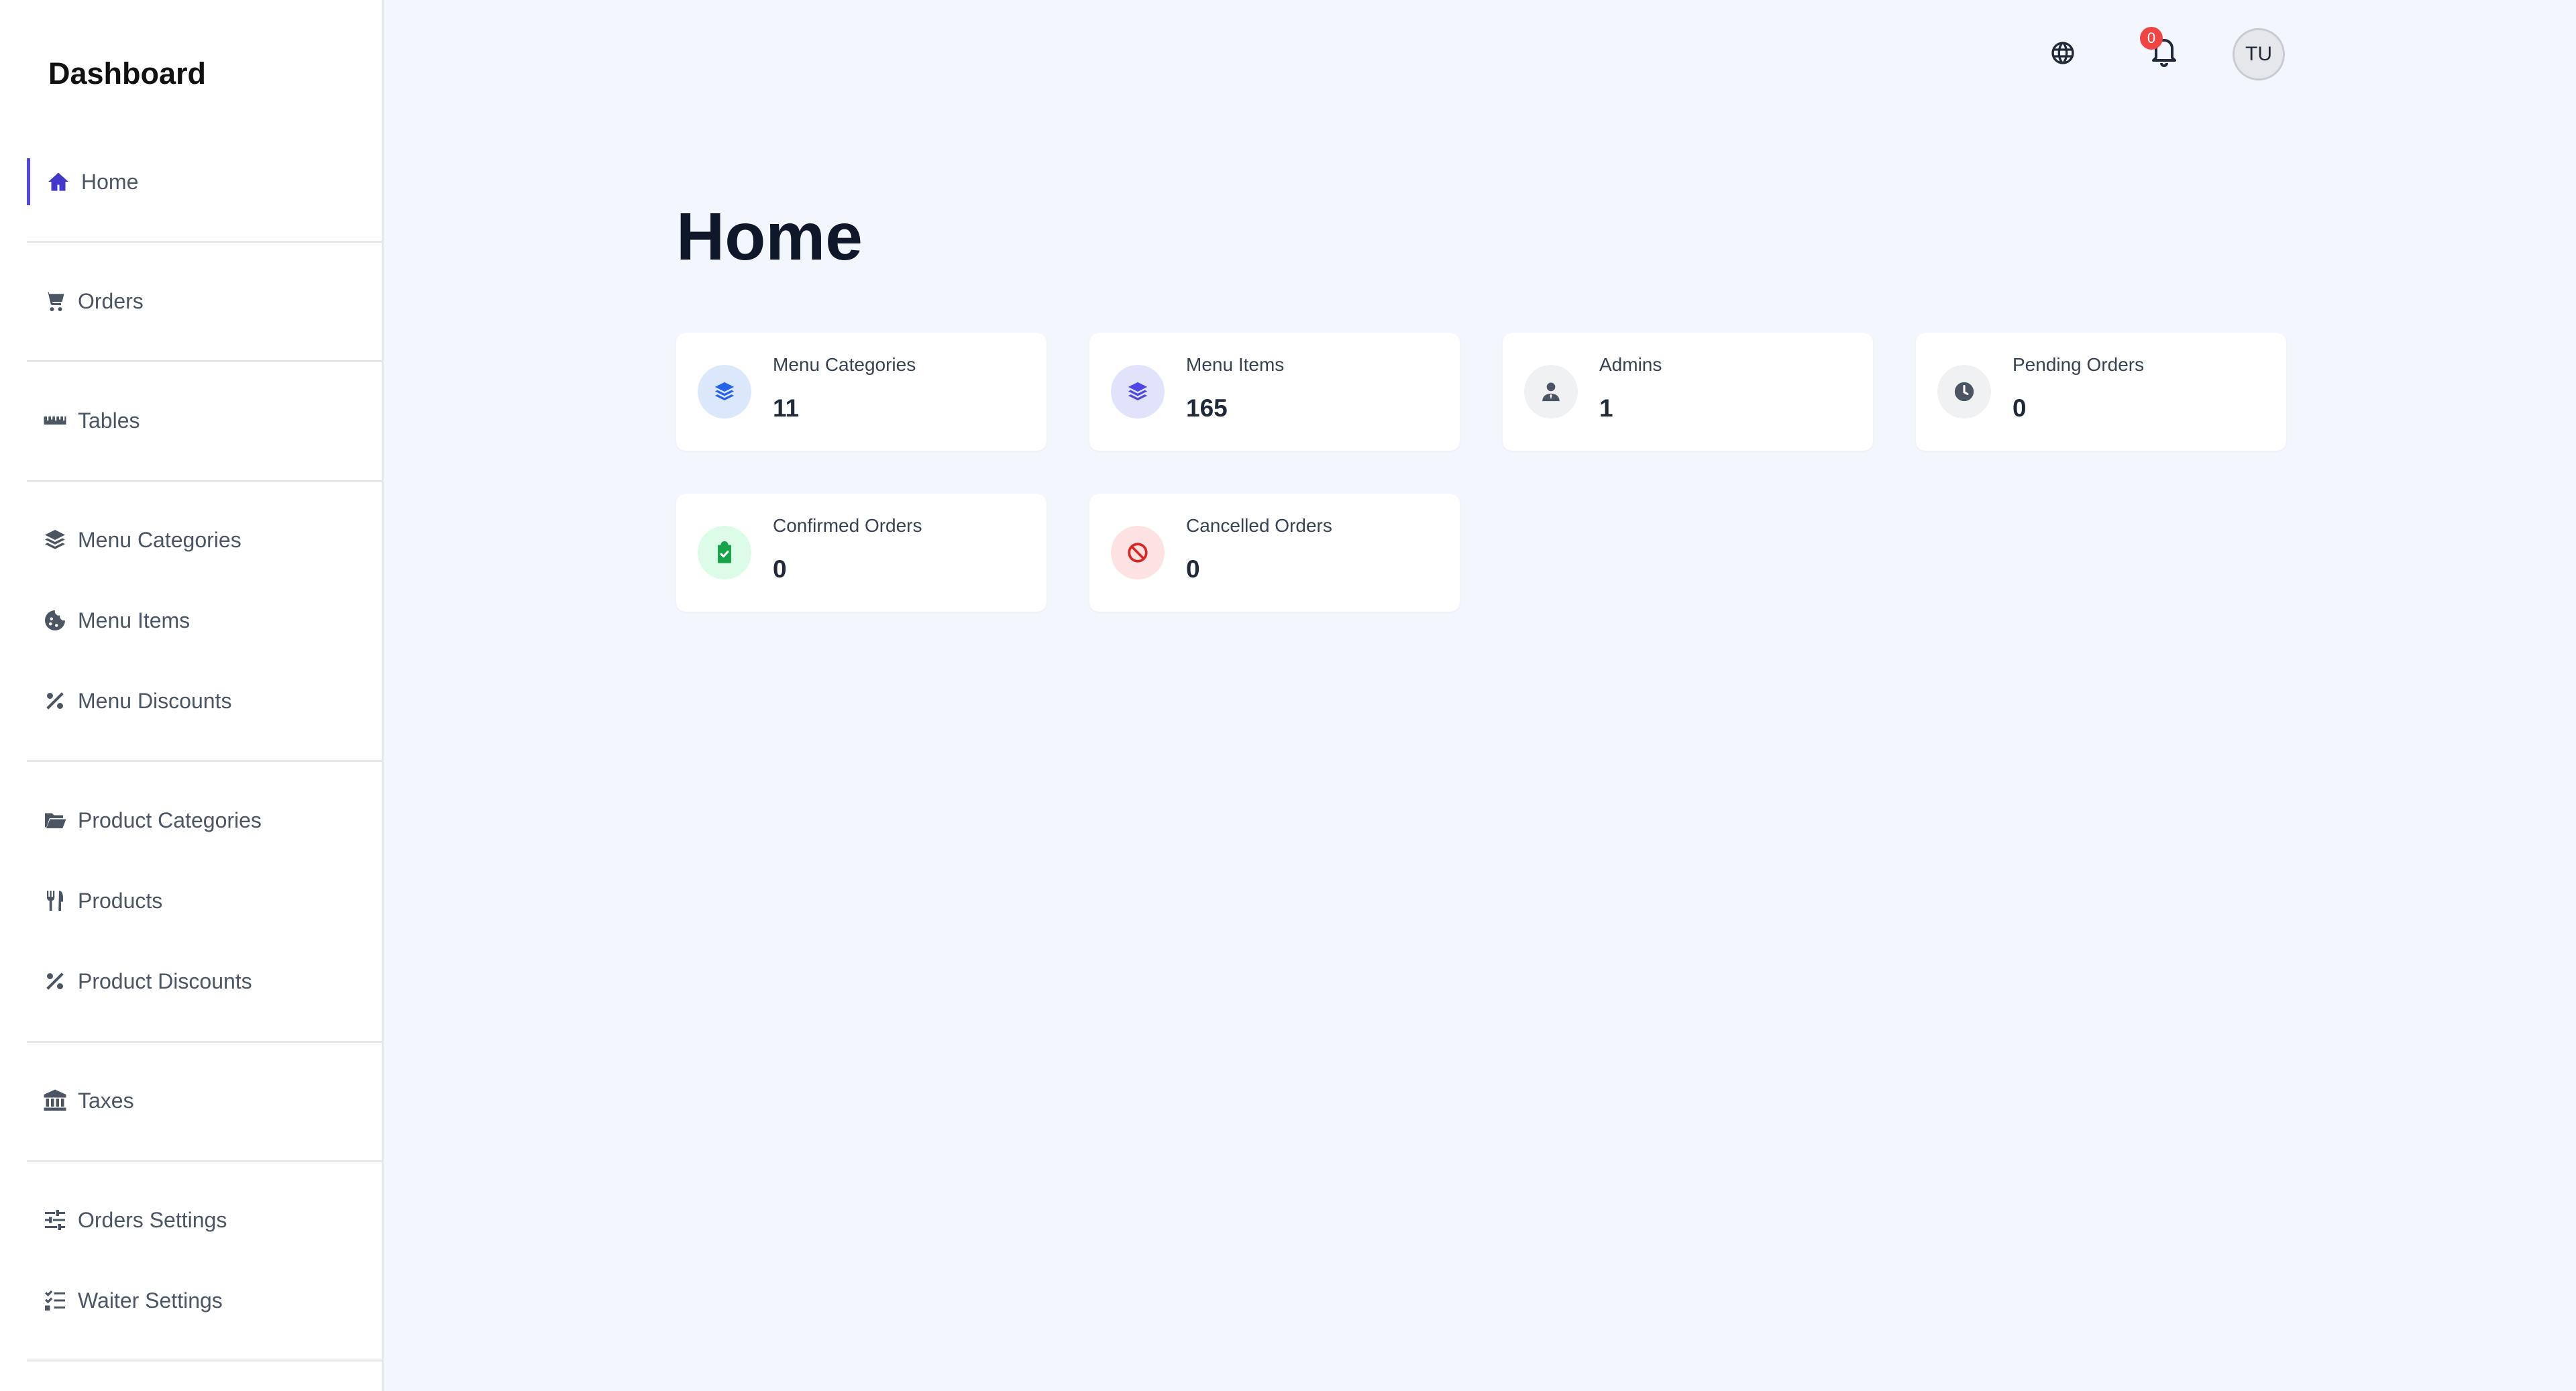 This screenshot has height=1391, width=2576. Describe the element at coordinates (2078, 364) in the screenshot. I see `card-label: Pending Orders` at that location.